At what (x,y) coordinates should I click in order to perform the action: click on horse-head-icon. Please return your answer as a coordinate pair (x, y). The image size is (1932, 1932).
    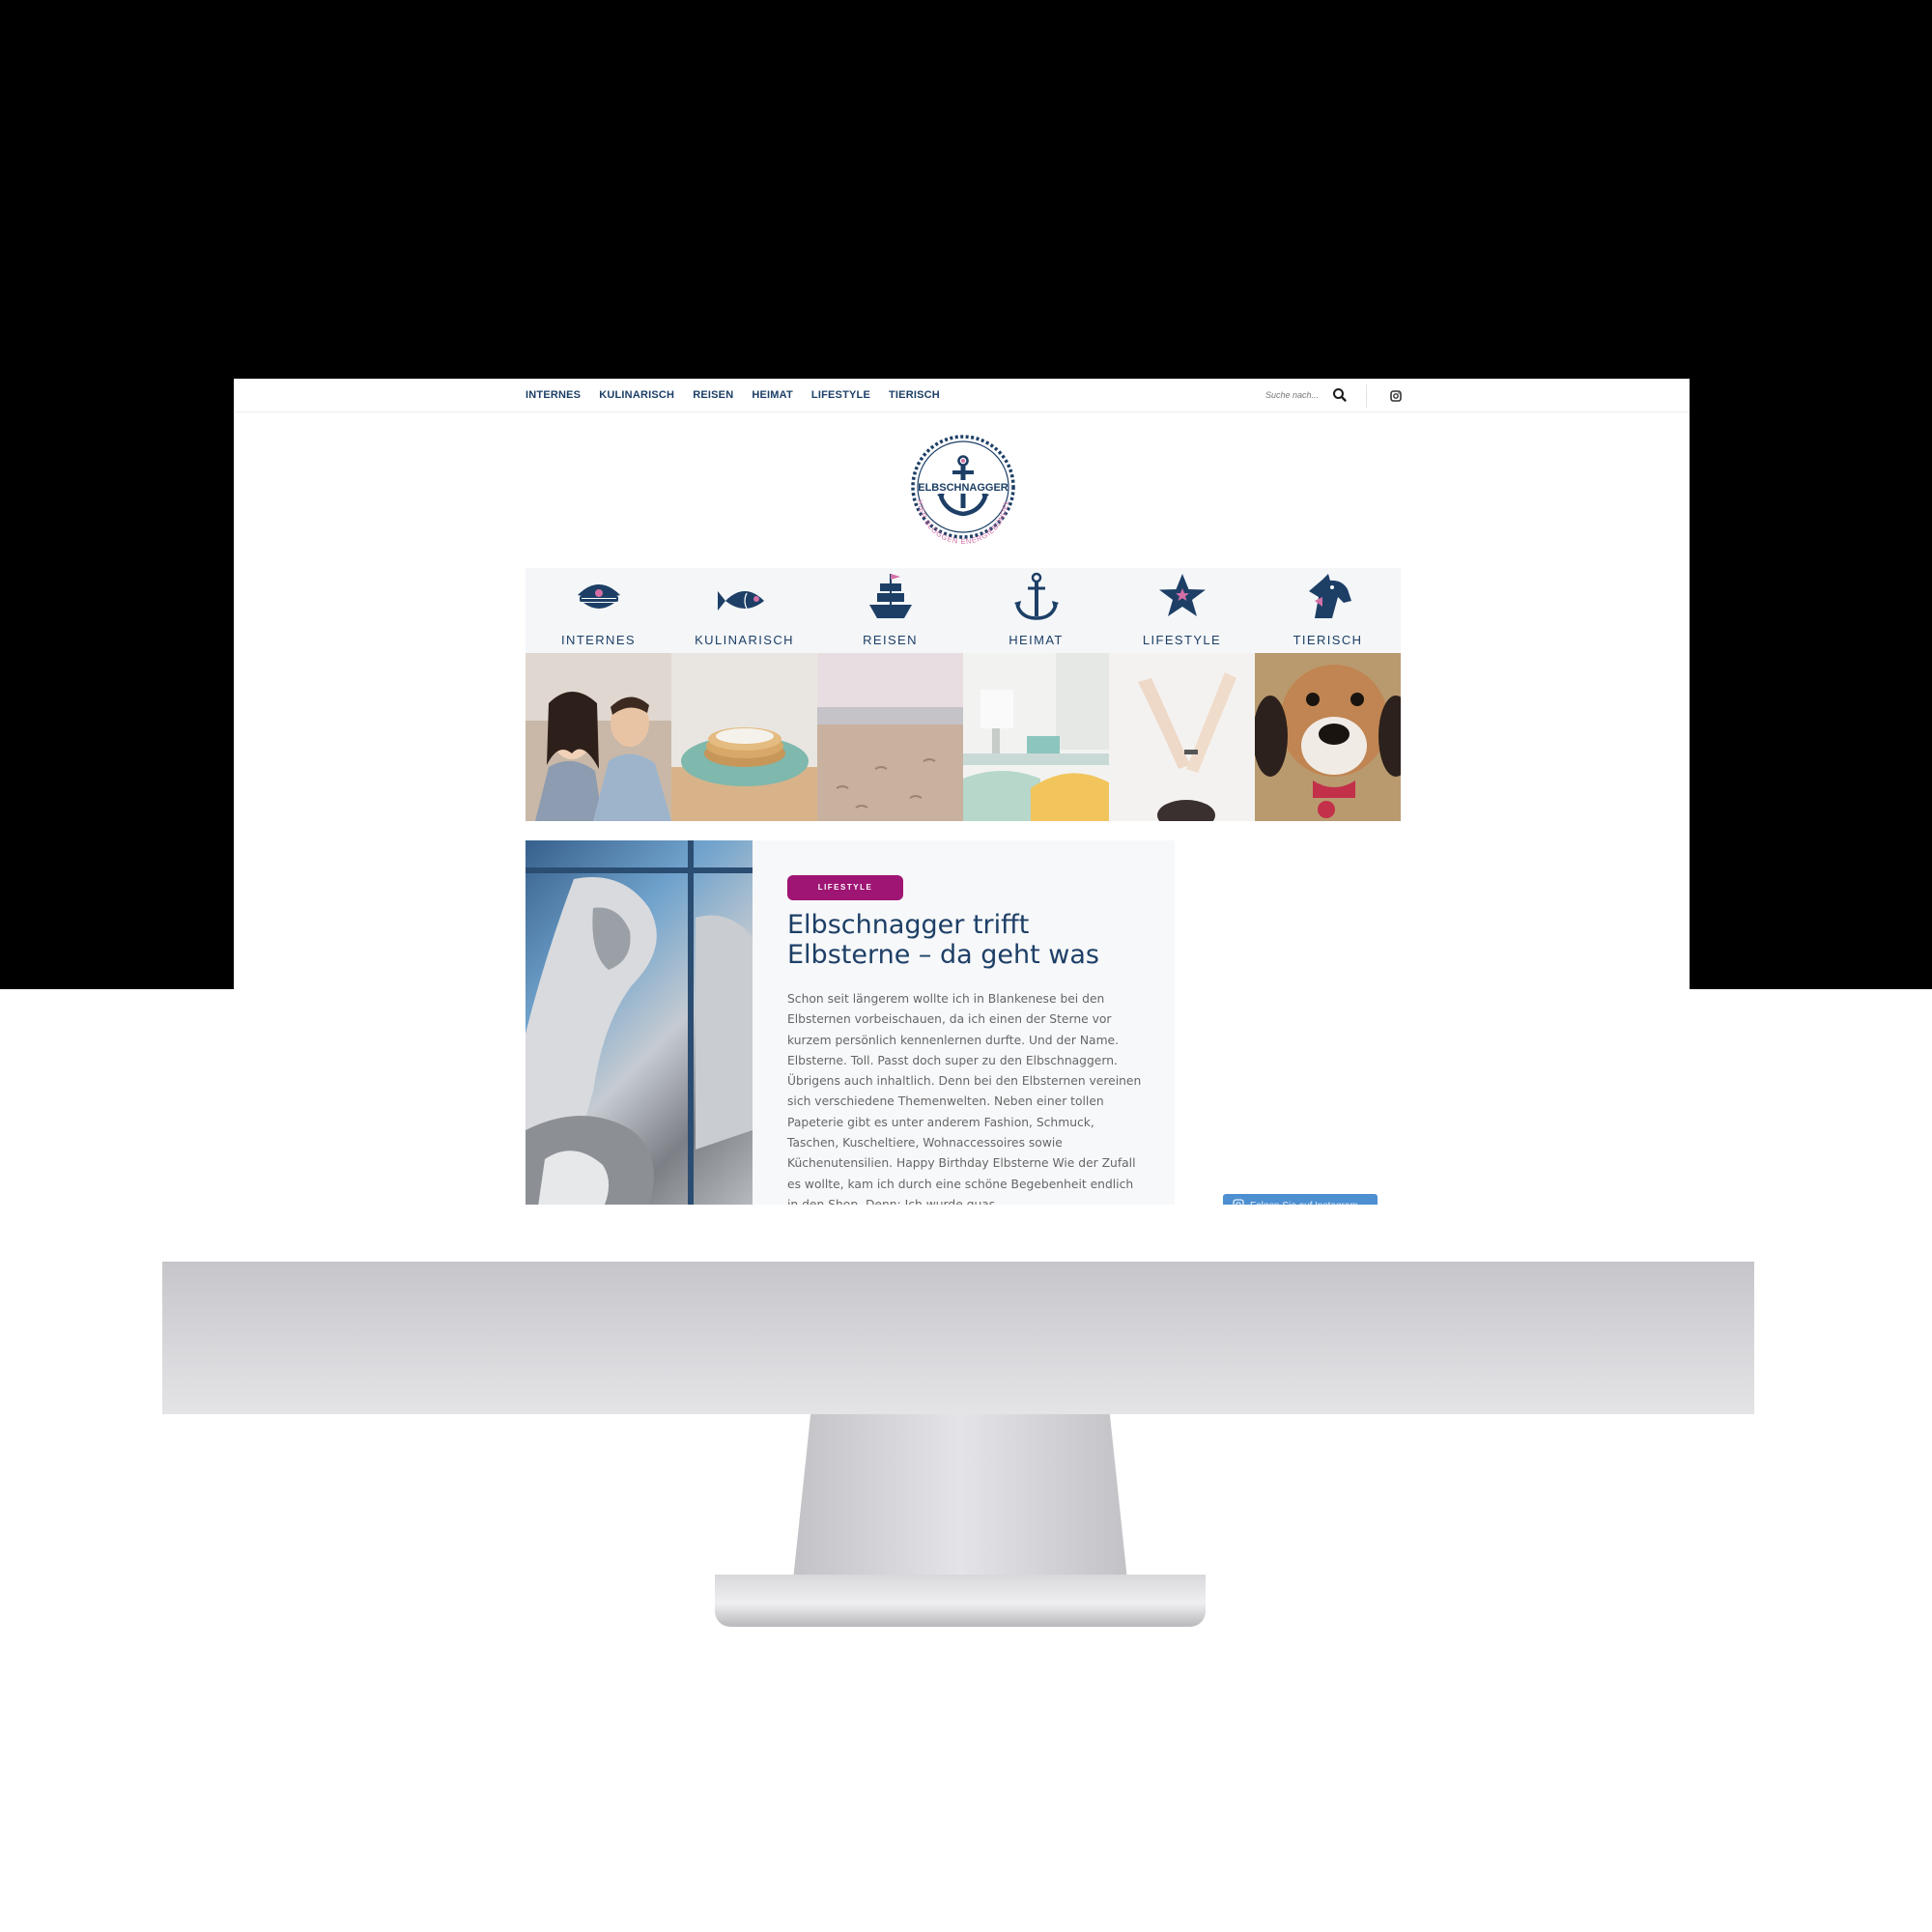
    Looking at the image, I should click on (1330, 596).